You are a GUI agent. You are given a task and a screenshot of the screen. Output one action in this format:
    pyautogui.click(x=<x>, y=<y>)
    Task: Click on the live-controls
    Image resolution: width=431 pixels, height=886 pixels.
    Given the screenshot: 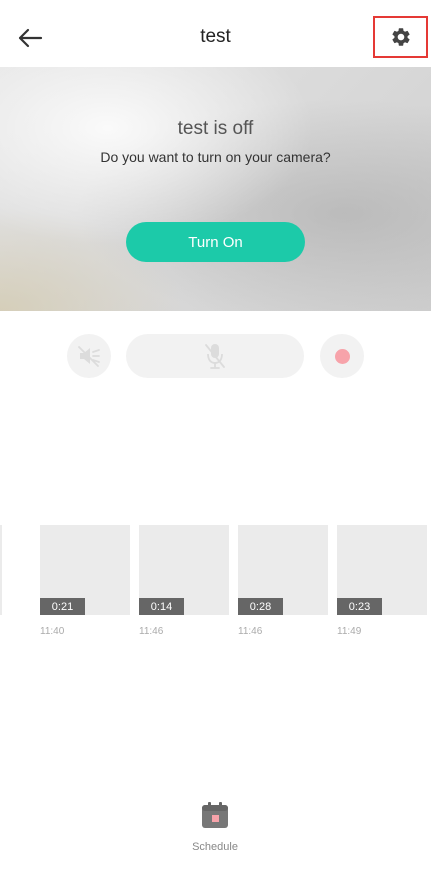 What is the action you would take?
    pyautogui.click(x=215, y=357)
    